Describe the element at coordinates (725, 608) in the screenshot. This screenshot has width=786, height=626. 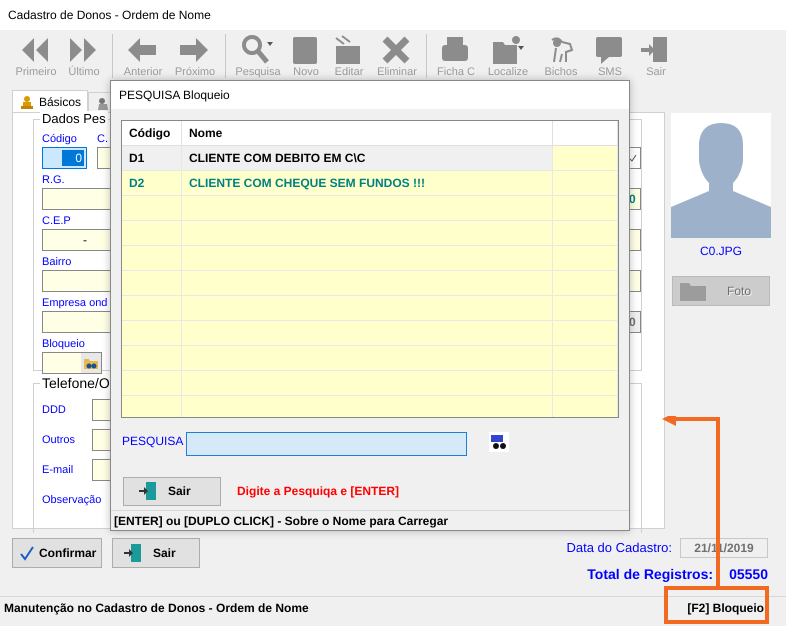
I see `status-hotkey-text: [F2] Bloqueio` at that location.